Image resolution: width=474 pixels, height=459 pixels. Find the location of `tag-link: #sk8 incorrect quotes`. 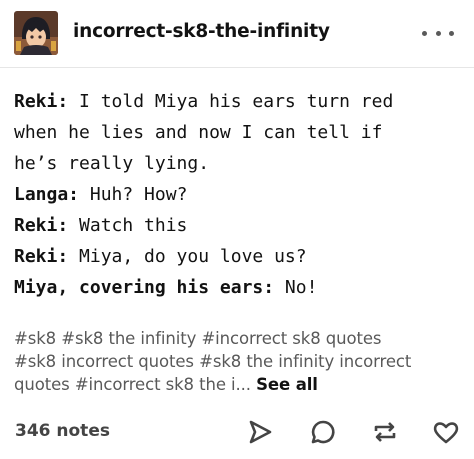

tag-link: #sk8 incorrect quotes is located at coordinates (104, 361).